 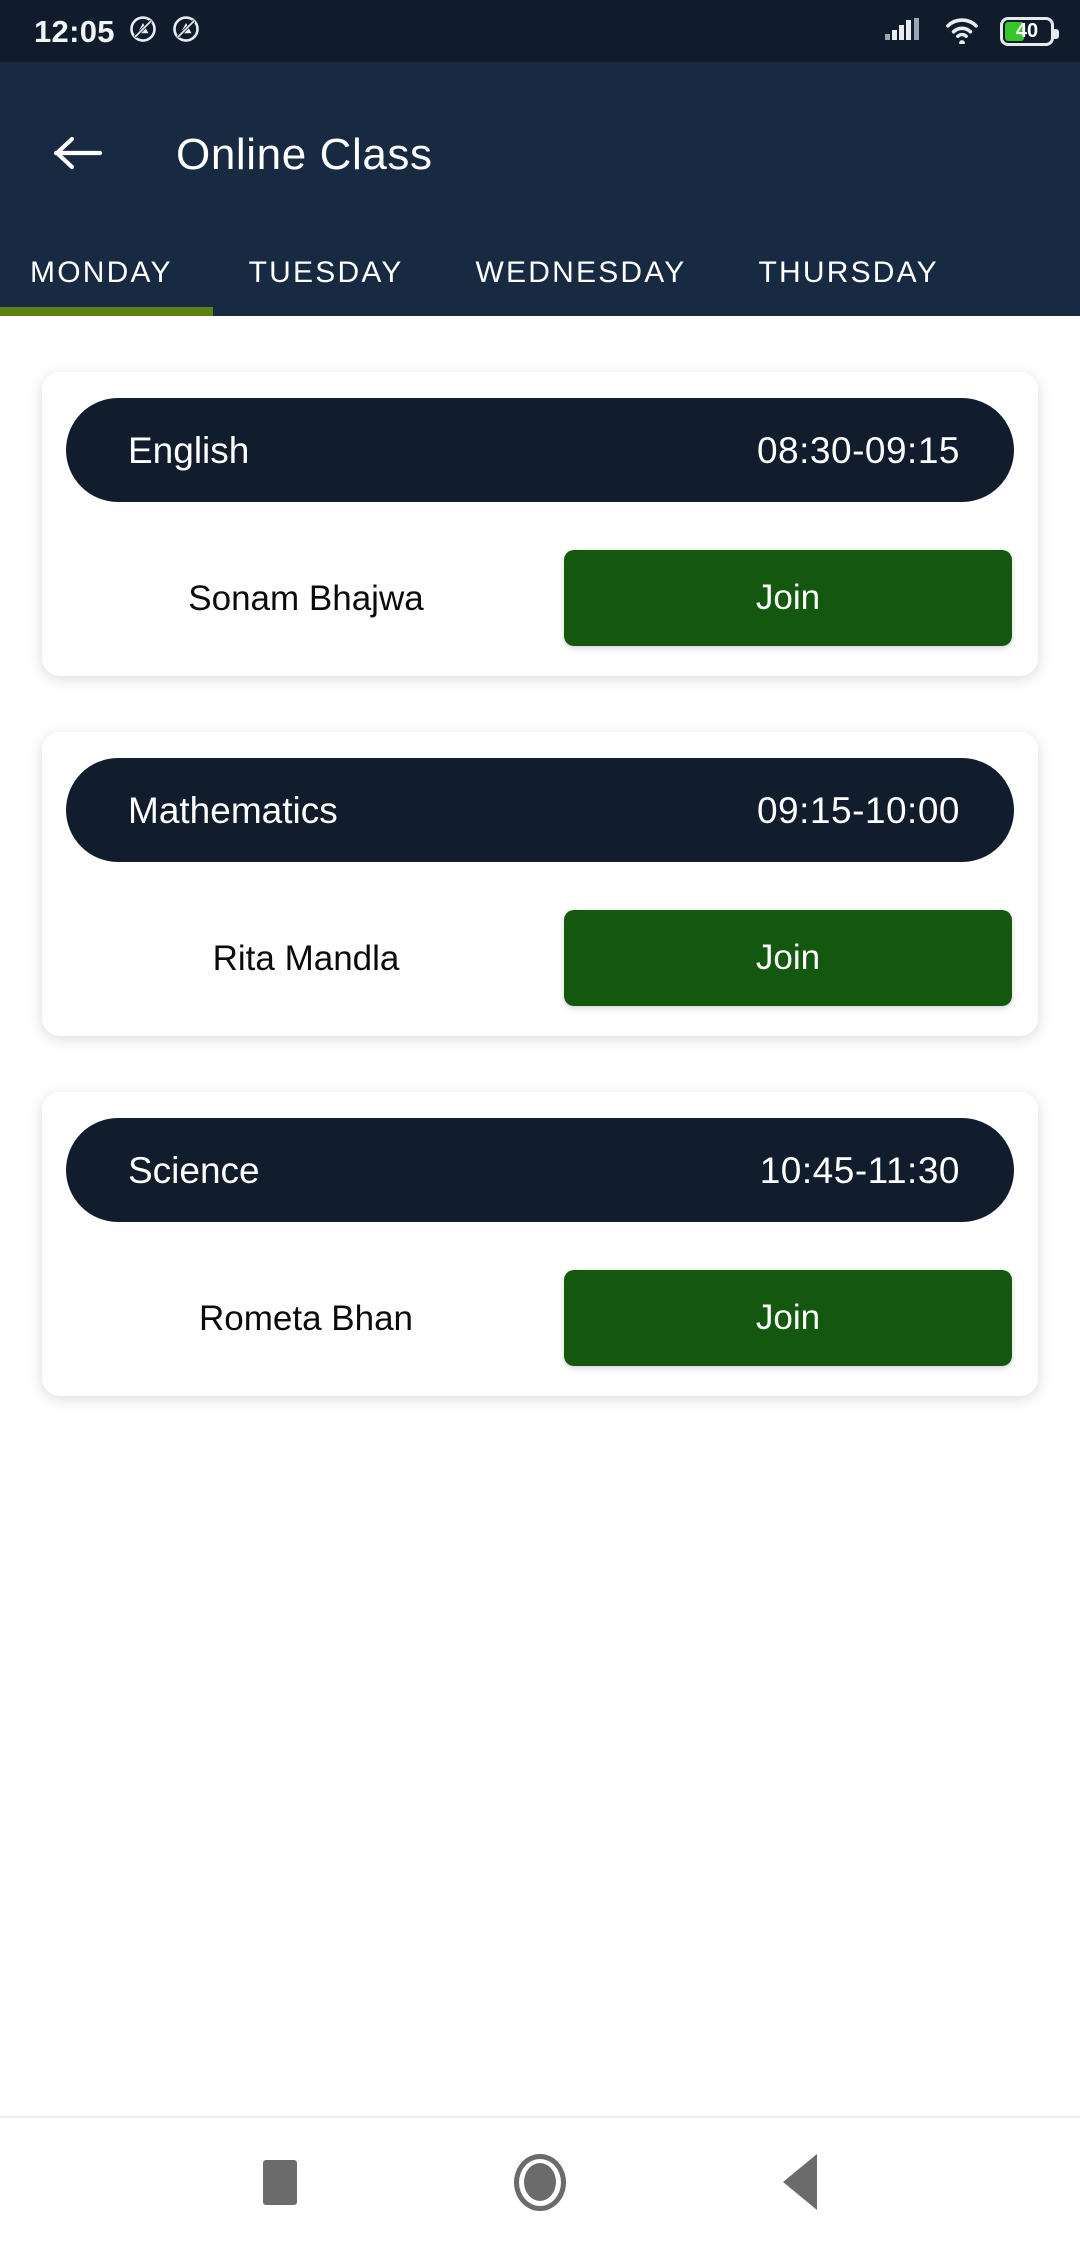 I want to click on cellular-signal-icon, so click(x=904, y=31).